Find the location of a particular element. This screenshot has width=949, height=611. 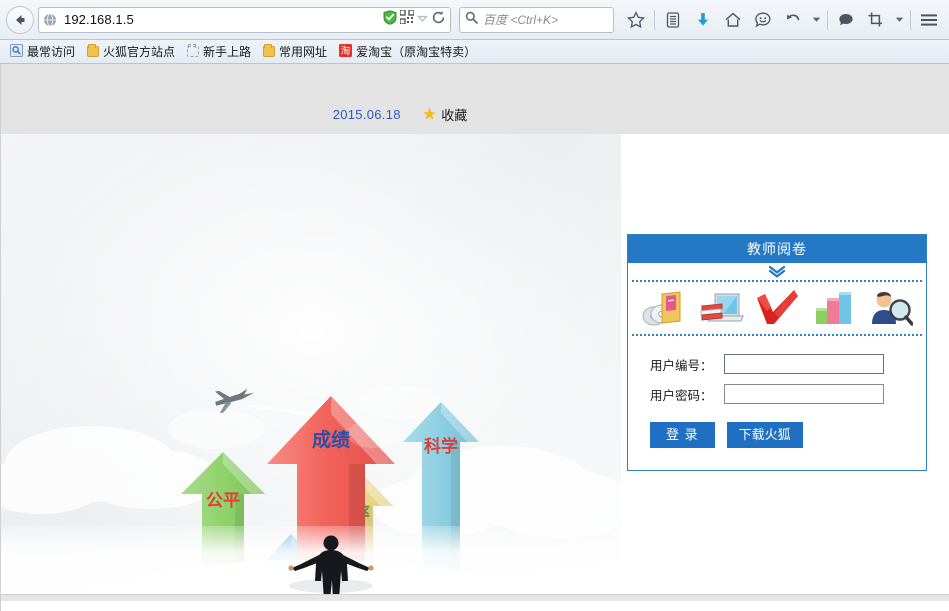

password-input is located at coordinates (804, 394).